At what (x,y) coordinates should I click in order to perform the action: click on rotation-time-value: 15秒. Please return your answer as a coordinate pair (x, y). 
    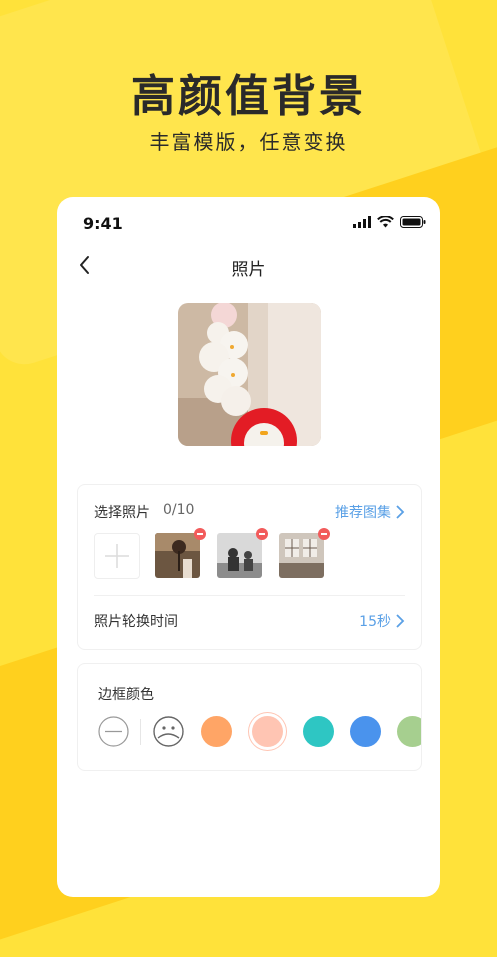
    Looking at the image, I should click on (382, 621).